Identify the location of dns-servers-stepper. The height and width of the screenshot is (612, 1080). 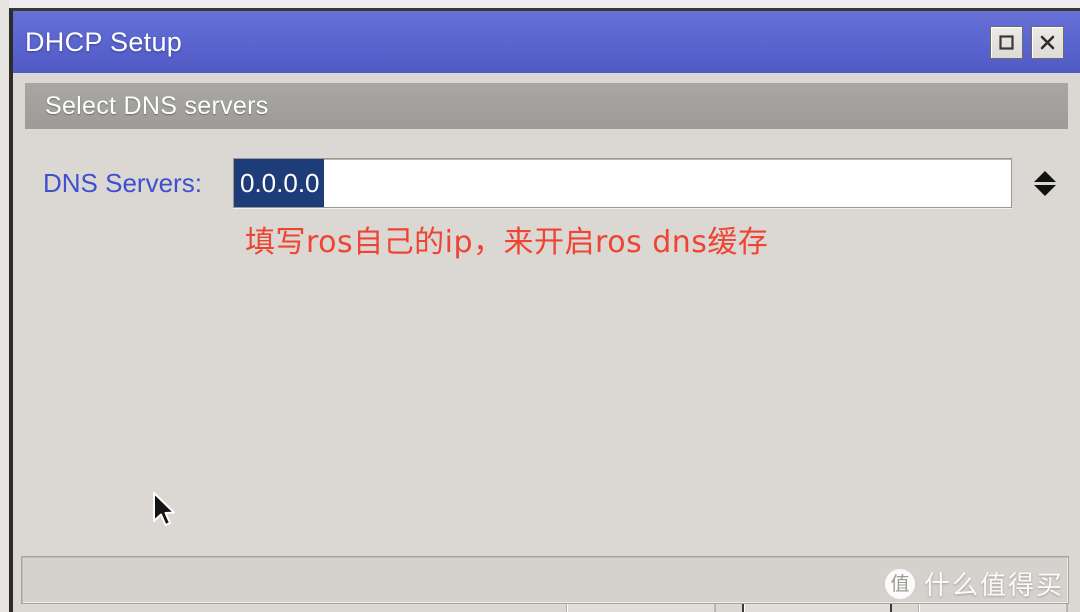
(1045, 183).